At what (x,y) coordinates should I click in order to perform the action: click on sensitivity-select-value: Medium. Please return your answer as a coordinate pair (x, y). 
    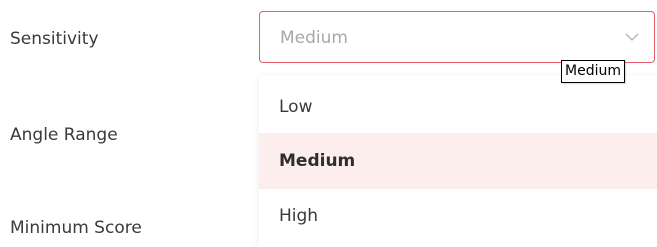
    Looking at the image, I should click on (314, 38).